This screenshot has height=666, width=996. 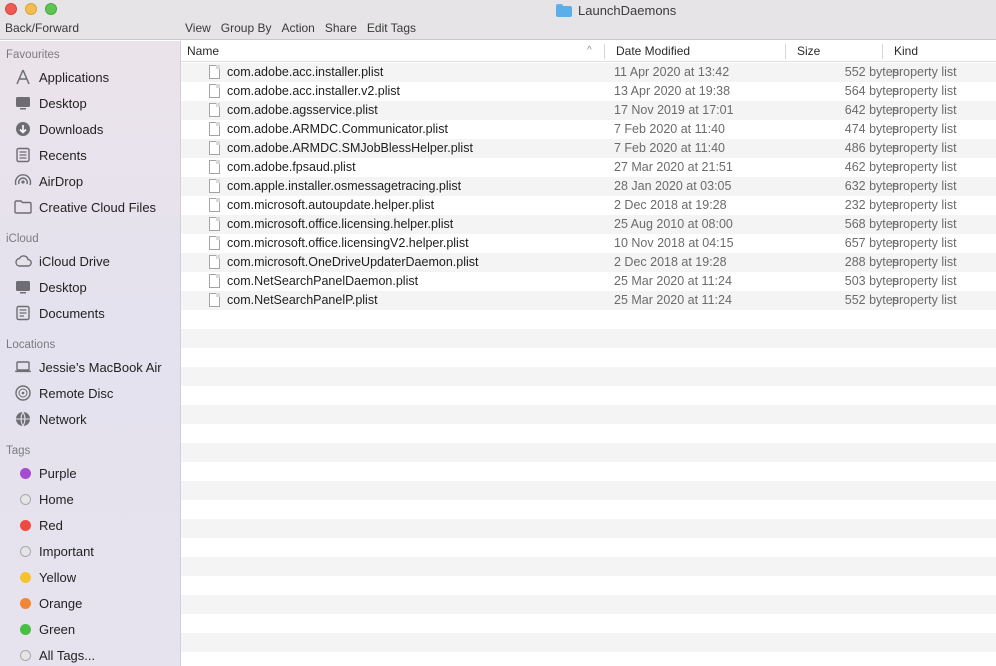 What do you see at coordinates (90, 473) in the screenshot?
I see `sidebar-tag-purple: Purple` at bounding box center [90, 473].